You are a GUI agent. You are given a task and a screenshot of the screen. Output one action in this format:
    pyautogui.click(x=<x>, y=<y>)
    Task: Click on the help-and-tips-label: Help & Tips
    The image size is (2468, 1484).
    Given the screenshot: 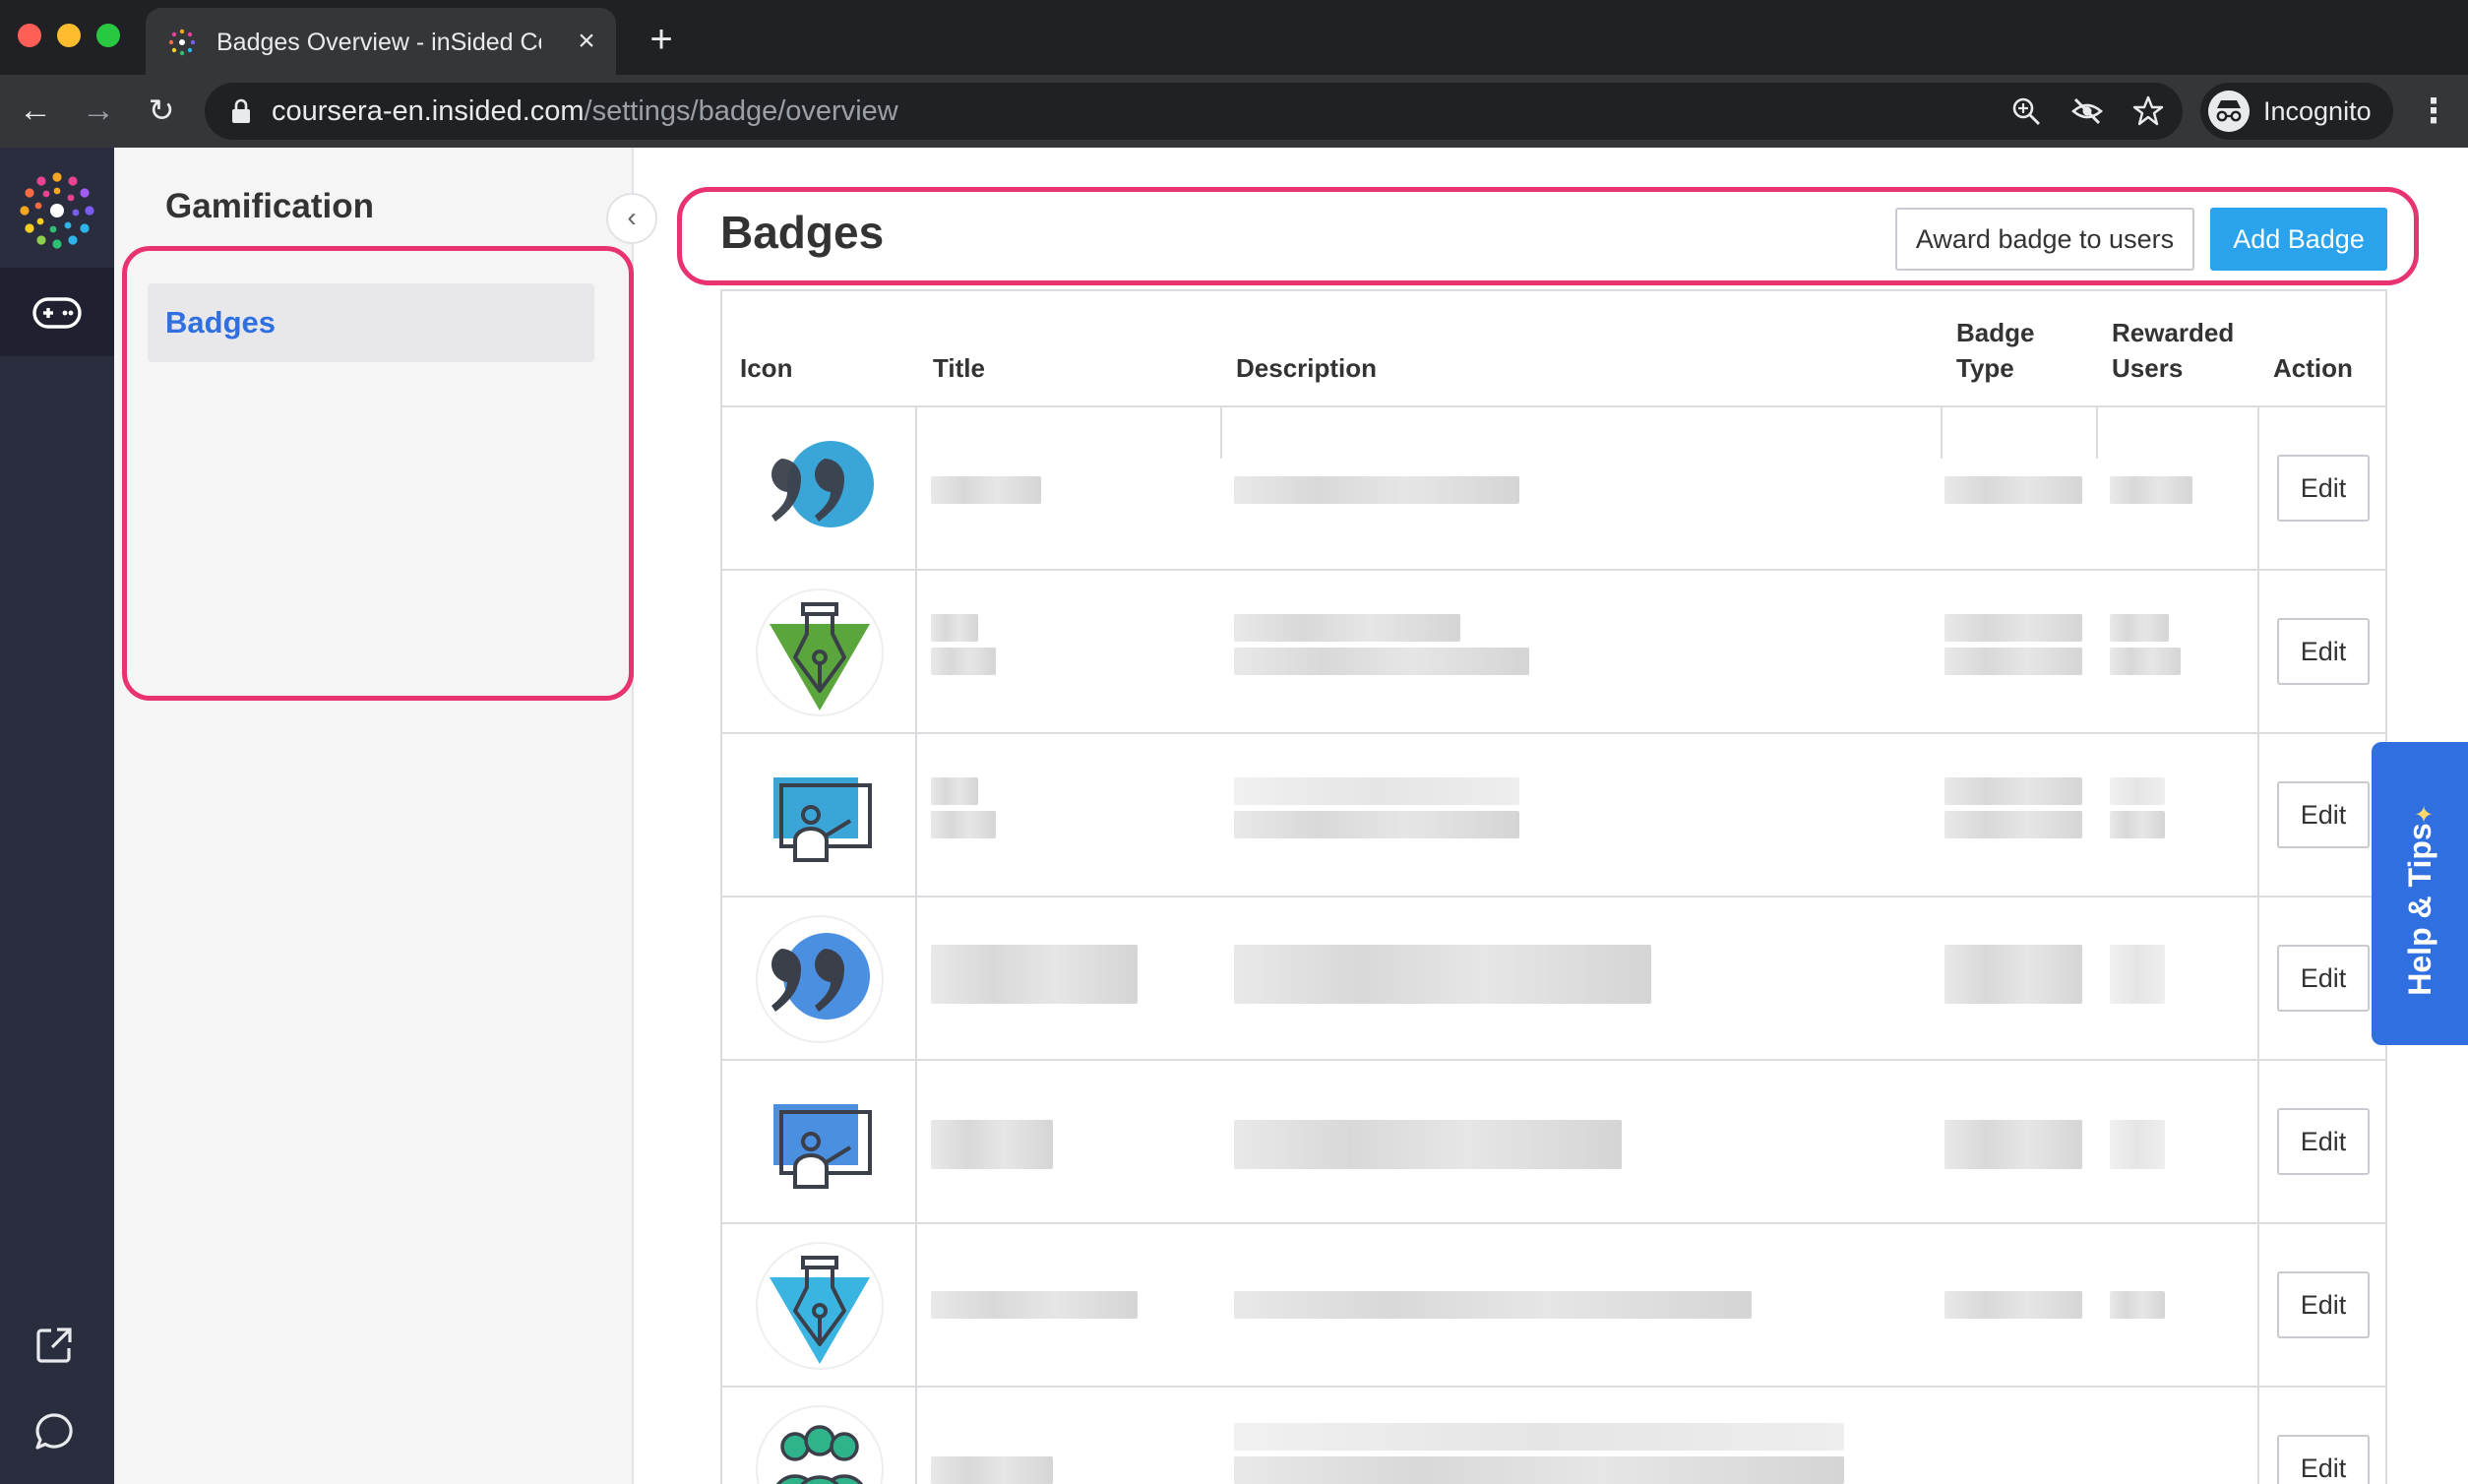 What is the action you would take?
    pyautogui.click(x=2419, y=910)
    